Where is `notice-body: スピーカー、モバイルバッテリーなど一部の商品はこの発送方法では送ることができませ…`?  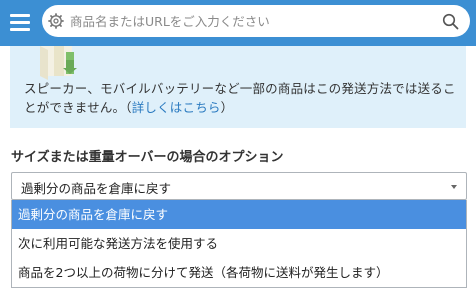
notice-body: スピーカー、モバイルバッテリーなど一部の商品はこの発送方法では送ることができませ… is located at coordinates (240, 98).